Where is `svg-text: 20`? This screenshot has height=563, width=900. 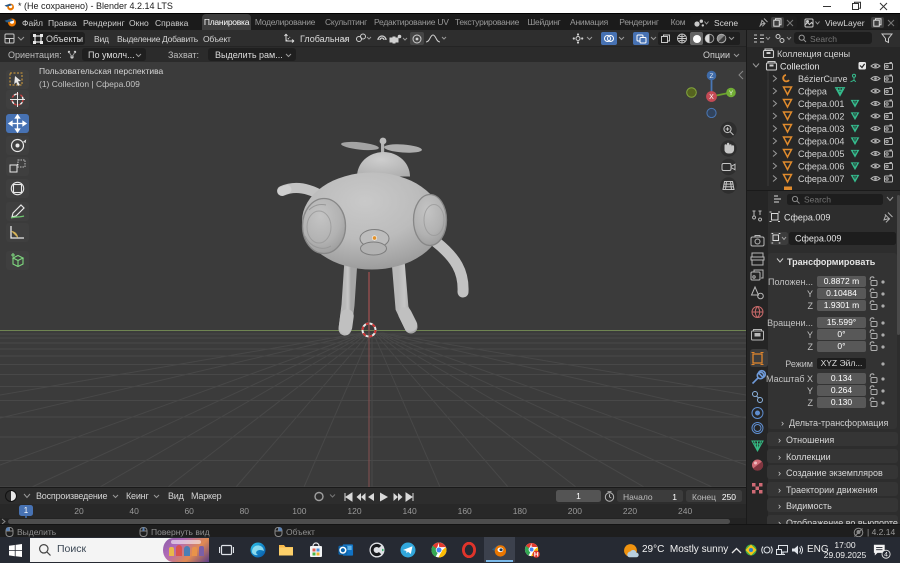
svg-text: 20 is located at coordinates (79, 511).